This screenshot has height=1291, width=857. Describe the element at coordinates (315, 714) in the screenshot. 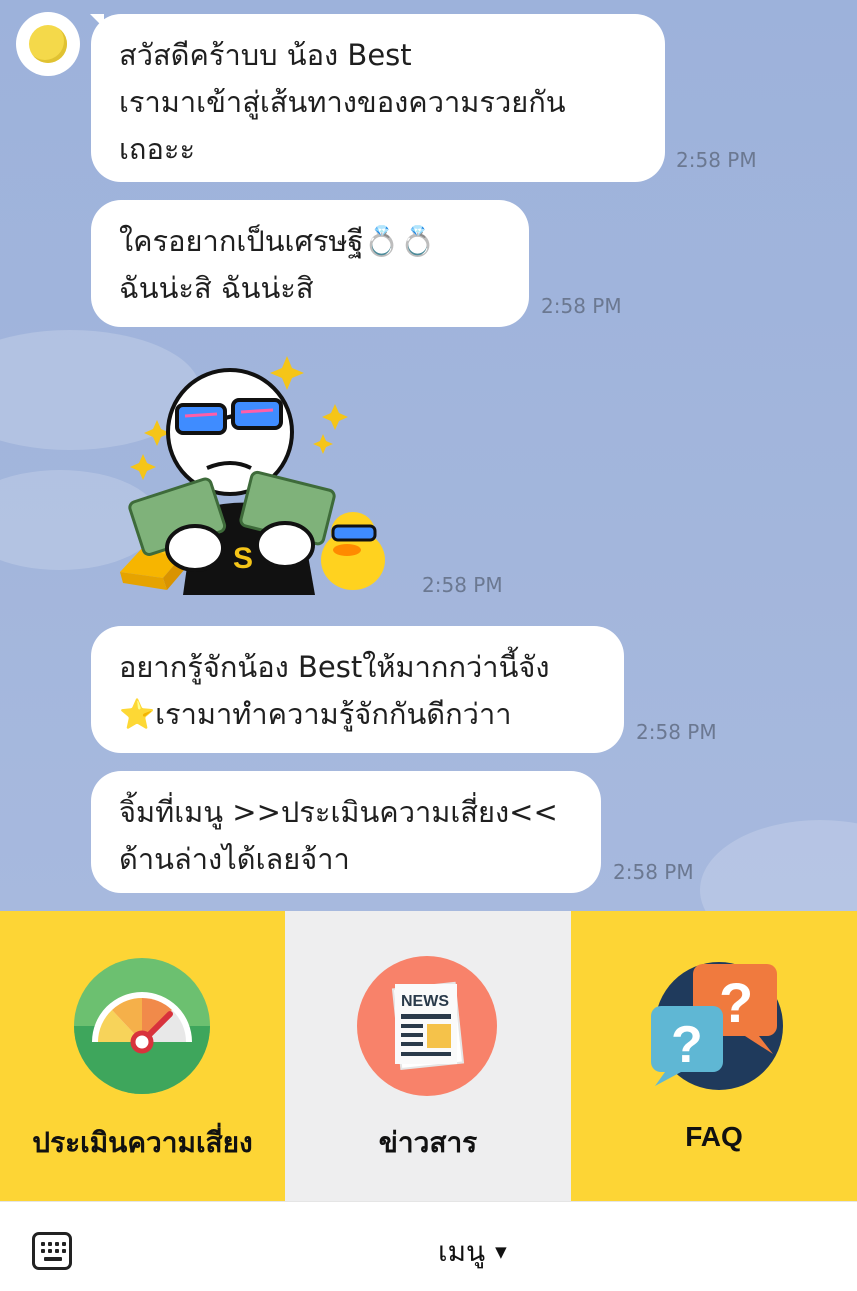

I see `message-text: ⭐เรามาทำความรู้จักกันดีกว่าา` at that location.